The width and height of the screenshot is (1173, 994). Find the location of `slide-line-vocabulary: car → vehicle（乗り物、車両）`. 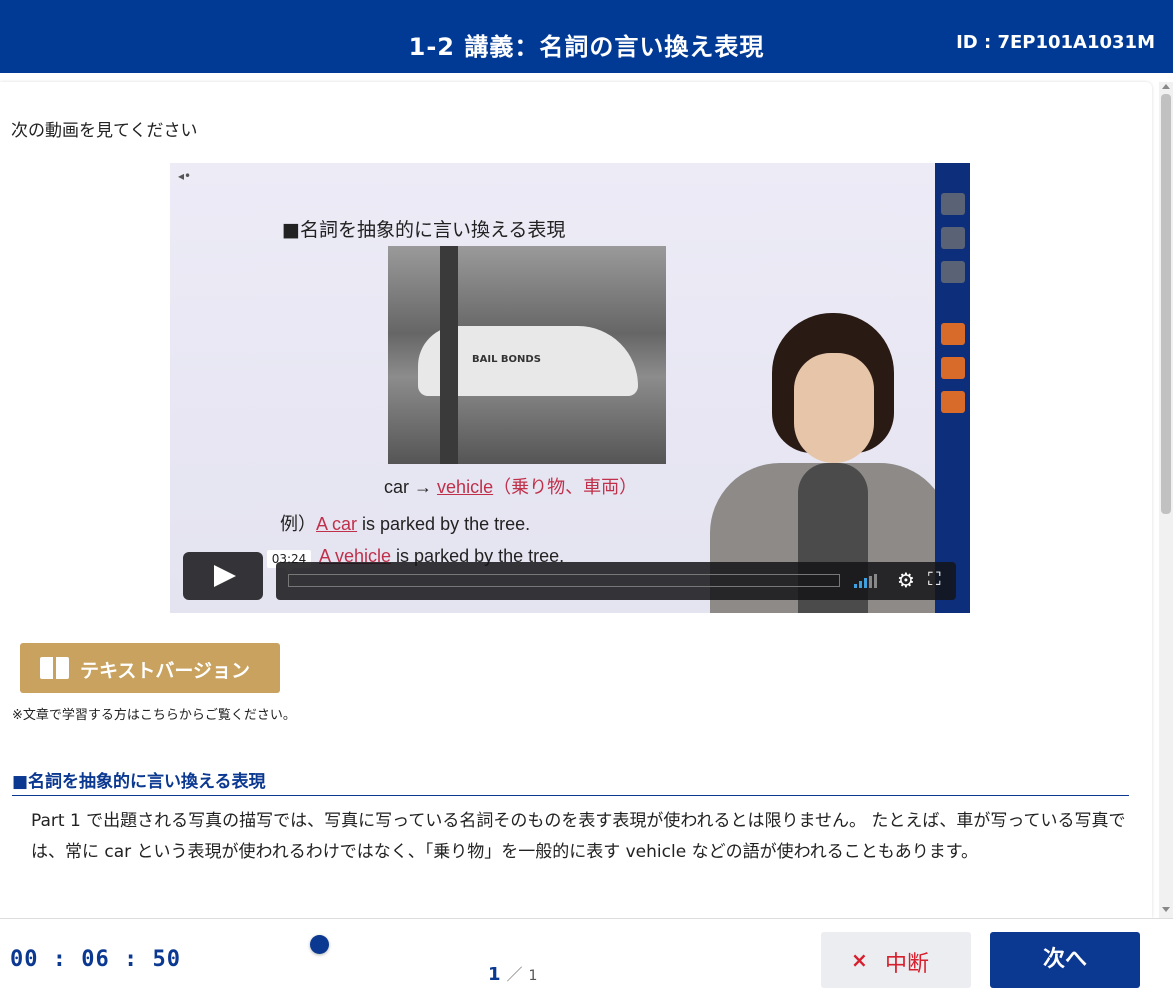

slide-line-vocabulary: car → vehicle（乗り物、車両） is located at coordinates (510, 486).